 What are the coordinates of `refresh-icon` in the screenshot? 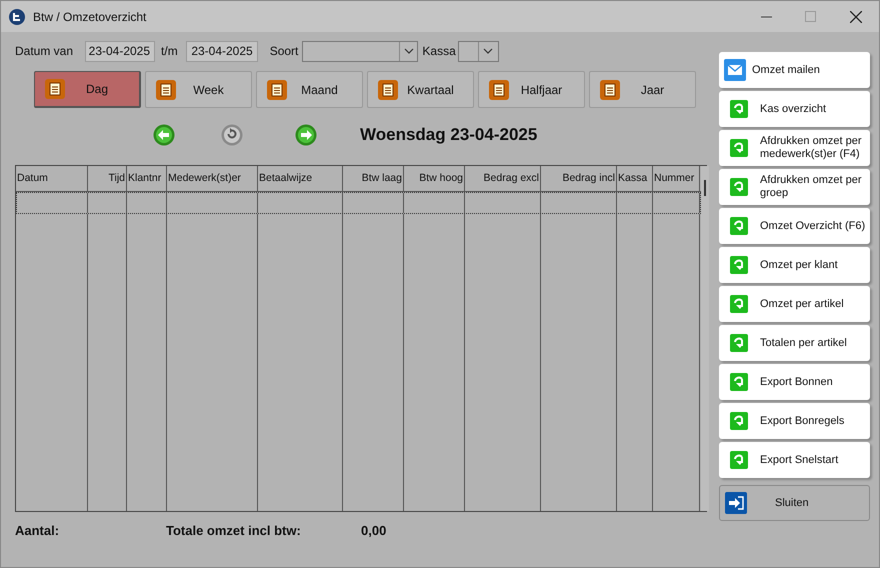 It's located at (232, 135).